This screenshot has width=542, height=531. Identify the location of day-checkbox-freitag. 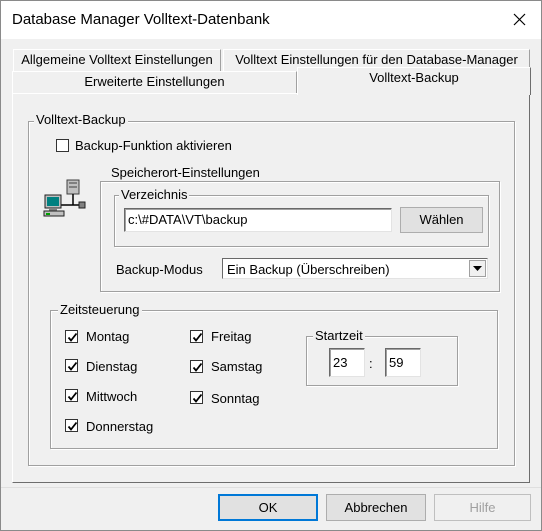
(196, 336).